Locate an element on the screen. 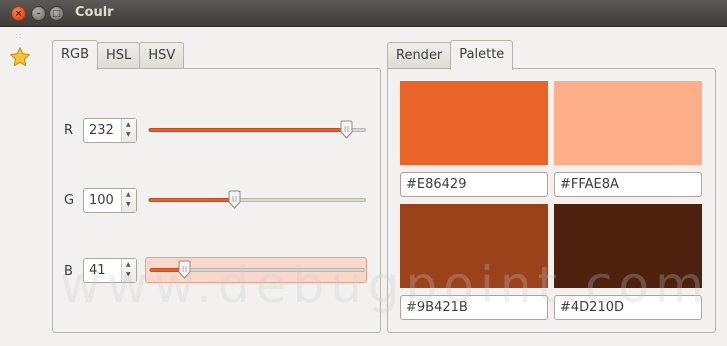 The image size is (727, 346). tab-hsv: HSV is located at coordinates (162, 55).